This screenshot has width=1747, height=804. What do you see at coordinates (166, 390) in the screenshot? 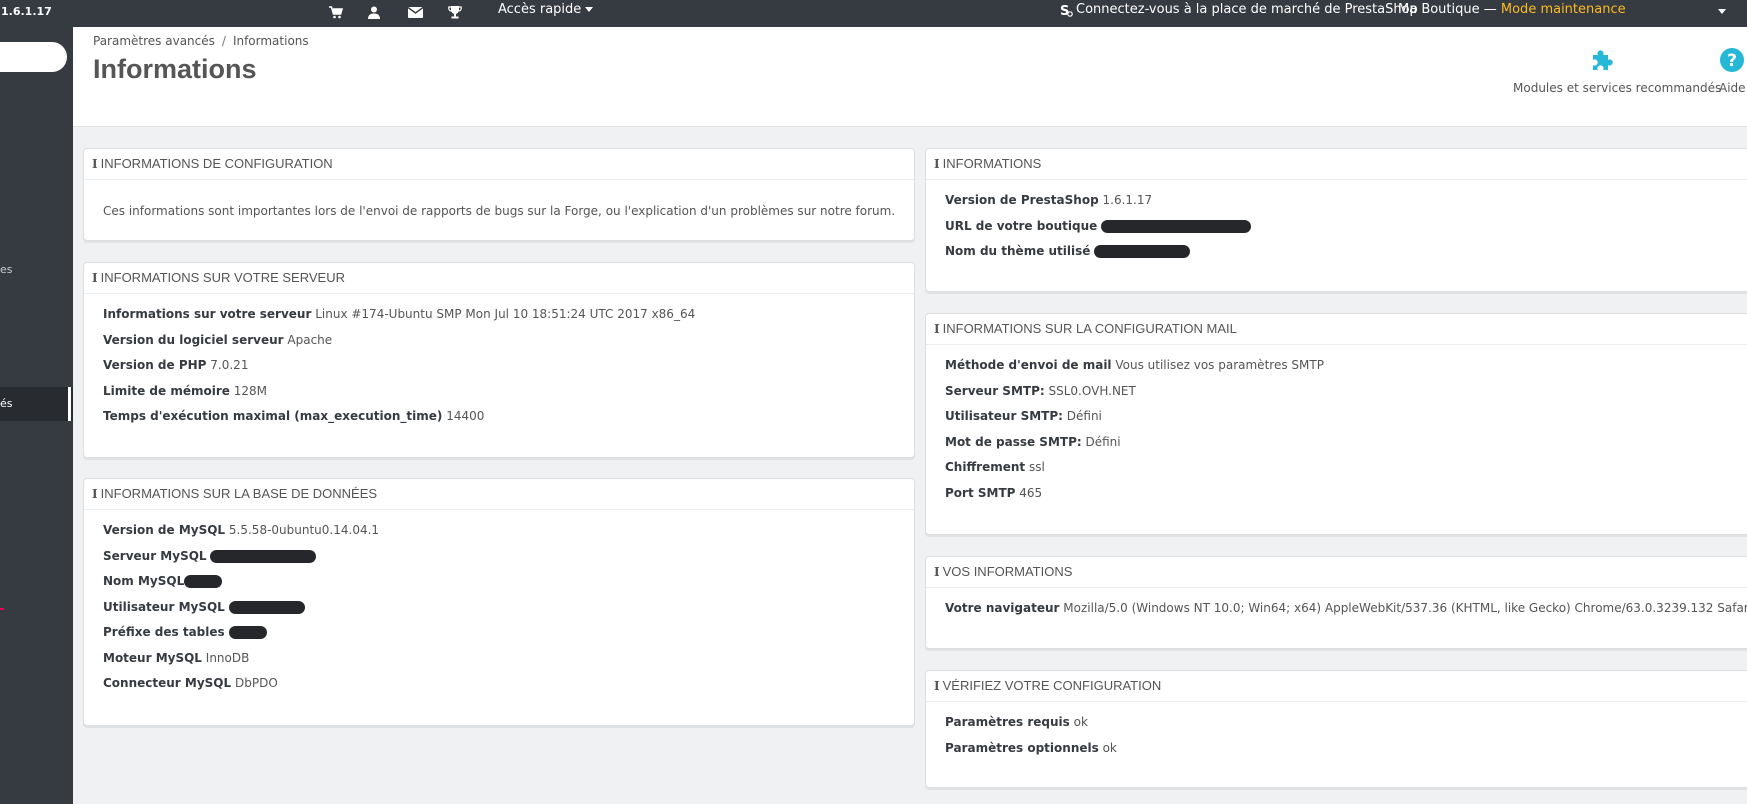
I see `row-label: Limite de mémoire` at bounding box center [166, 390].